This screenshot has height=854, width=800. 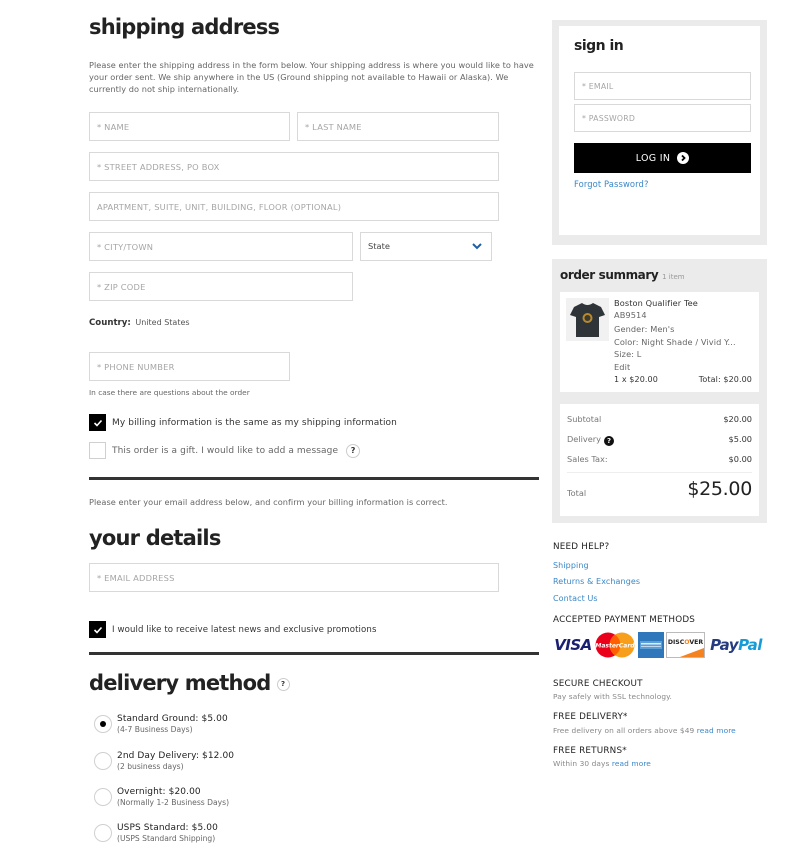 I want to click on delivery-value: $5.00, so click(x=740, y=439).